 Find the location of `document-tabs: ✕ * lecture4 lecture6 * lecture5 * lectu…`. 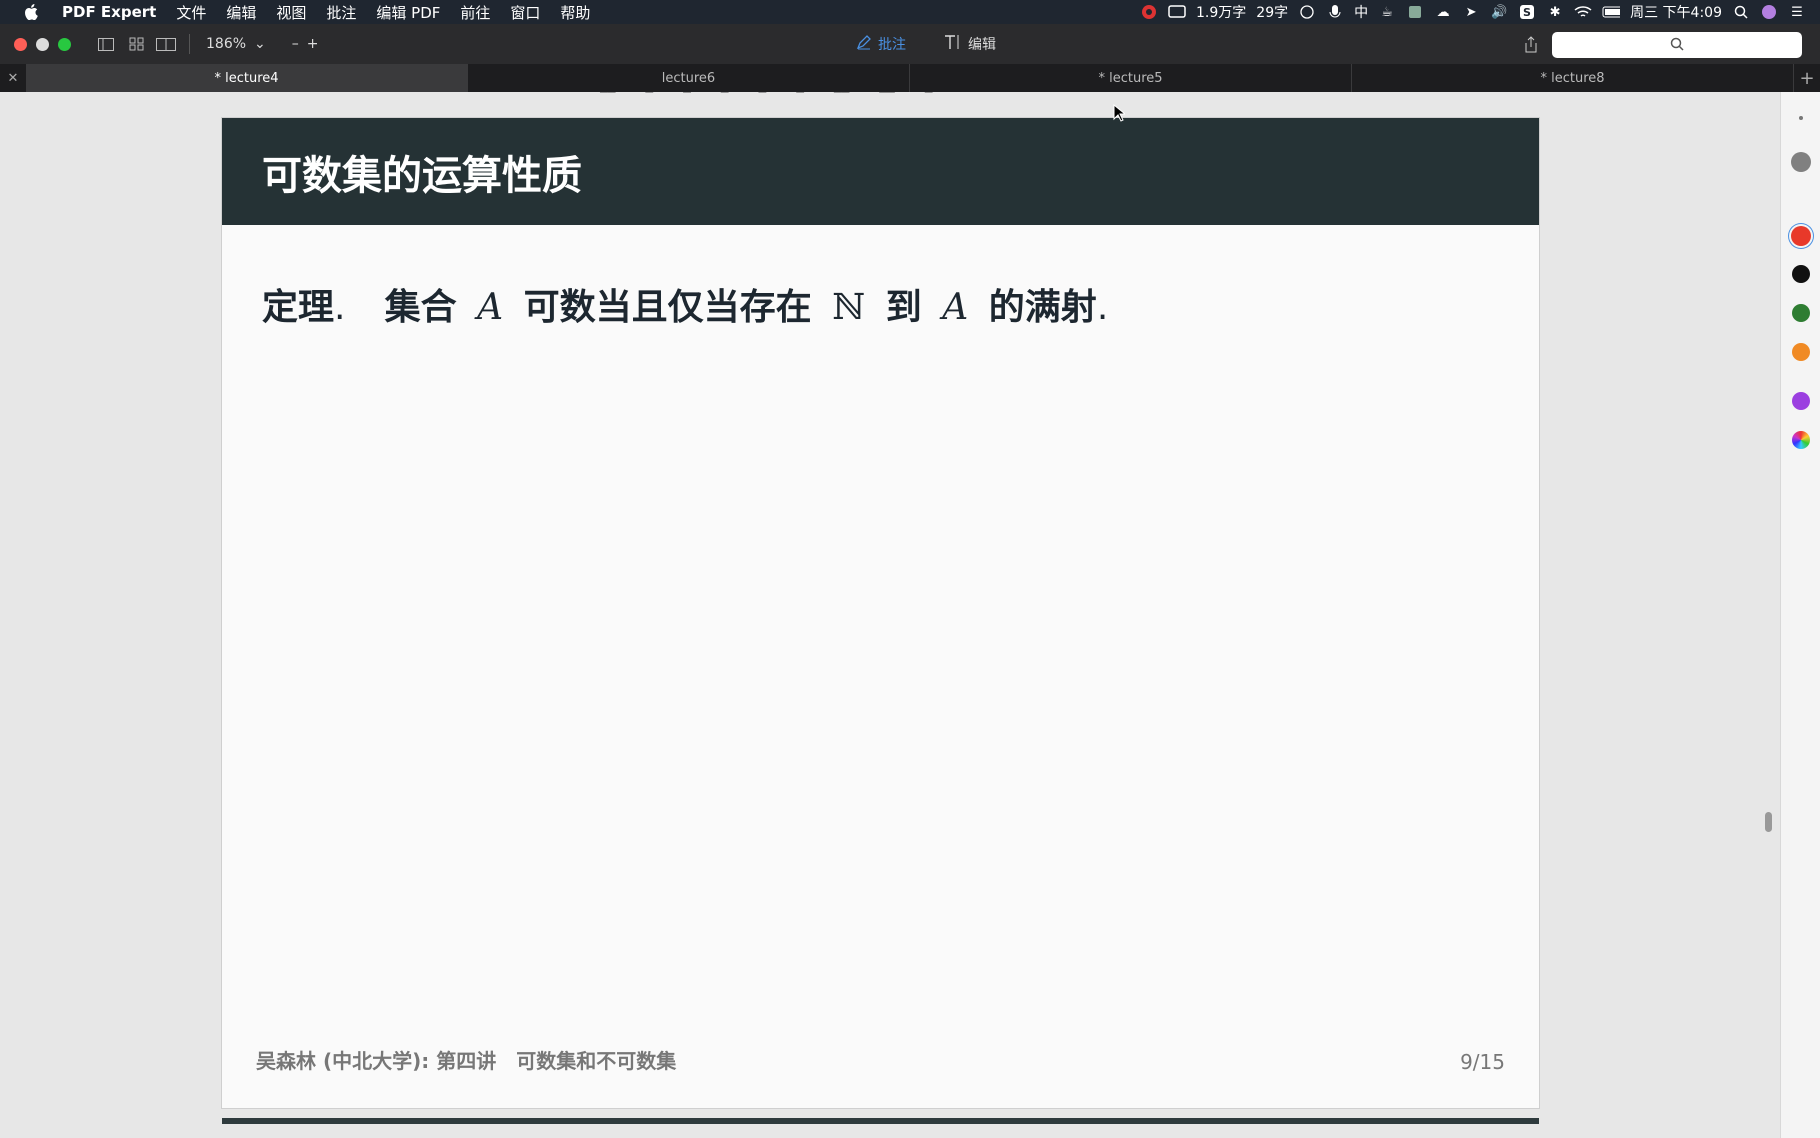

document-tabs: ✕ * lecture4 lecture6 * lecture5 * lectu… is located at coordinates (910, 78).